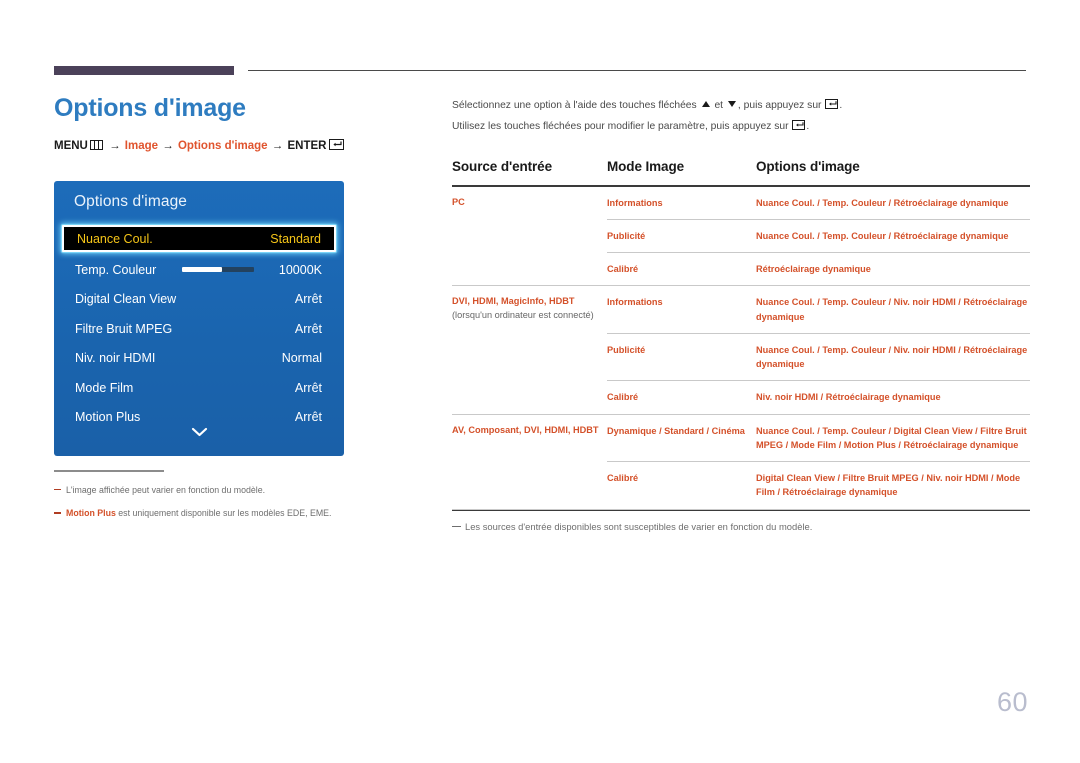 The width and height of the screenshot is (1080, 763). What do you see at coordinates (731, 104) in the screenshot?
I see `arrow-down-icon` at bounding box center [731, 104].